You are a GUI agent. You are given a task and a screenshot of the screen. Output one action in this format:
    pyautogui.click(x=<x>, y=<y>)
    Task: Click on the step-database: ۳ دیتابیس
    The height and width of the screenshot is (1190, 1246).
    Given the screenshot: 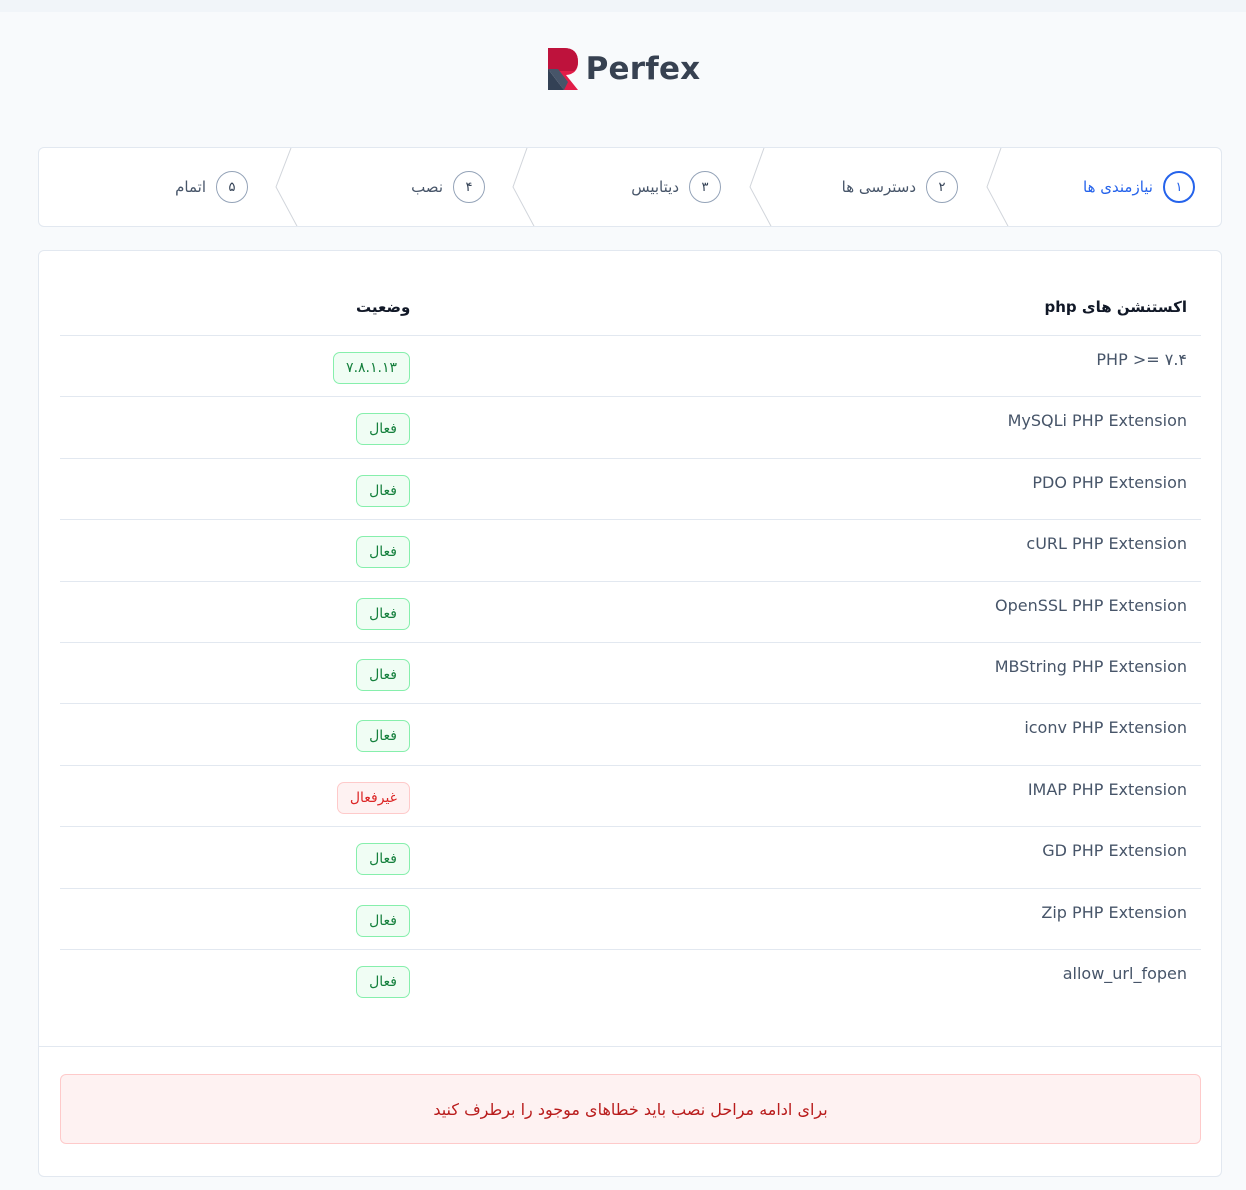 What is the action you would take?
    pyautogui.click(x=676, y=187)
    